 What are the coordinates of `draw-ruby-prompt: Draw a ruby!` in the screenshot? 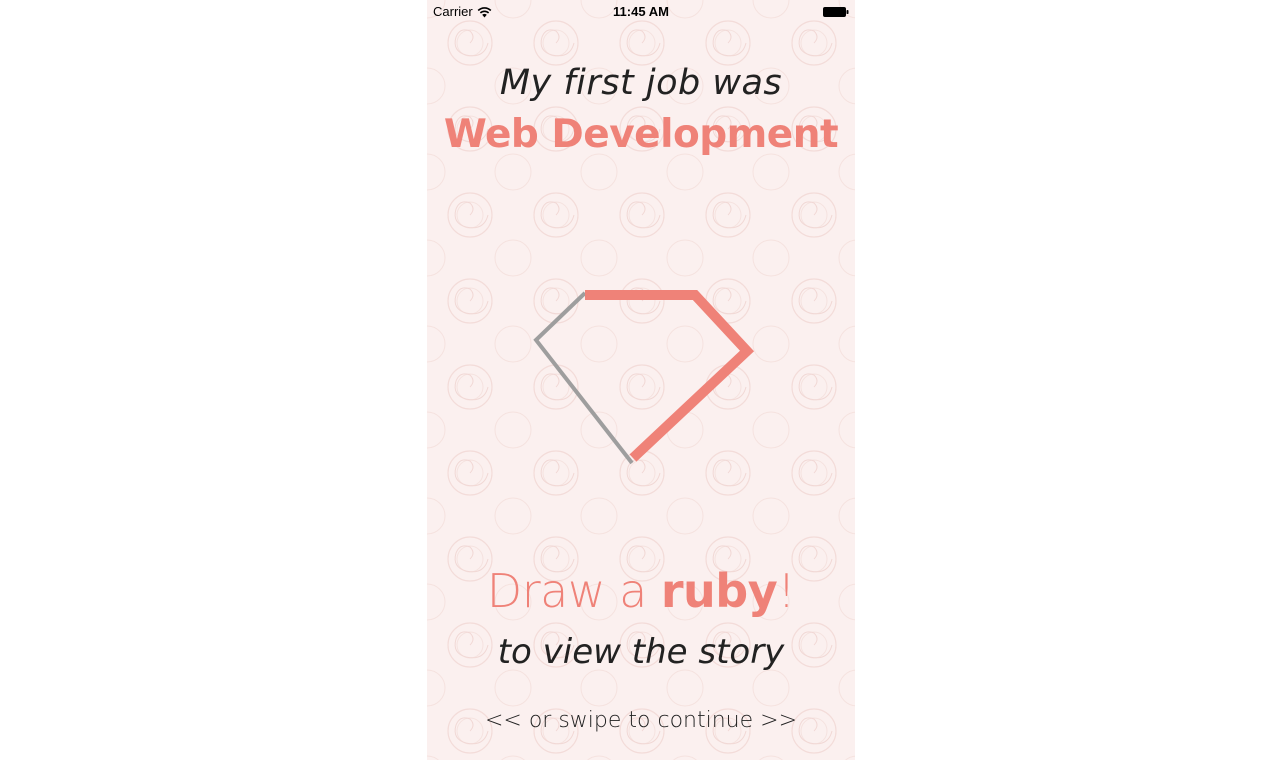 It's located at (641, 591).